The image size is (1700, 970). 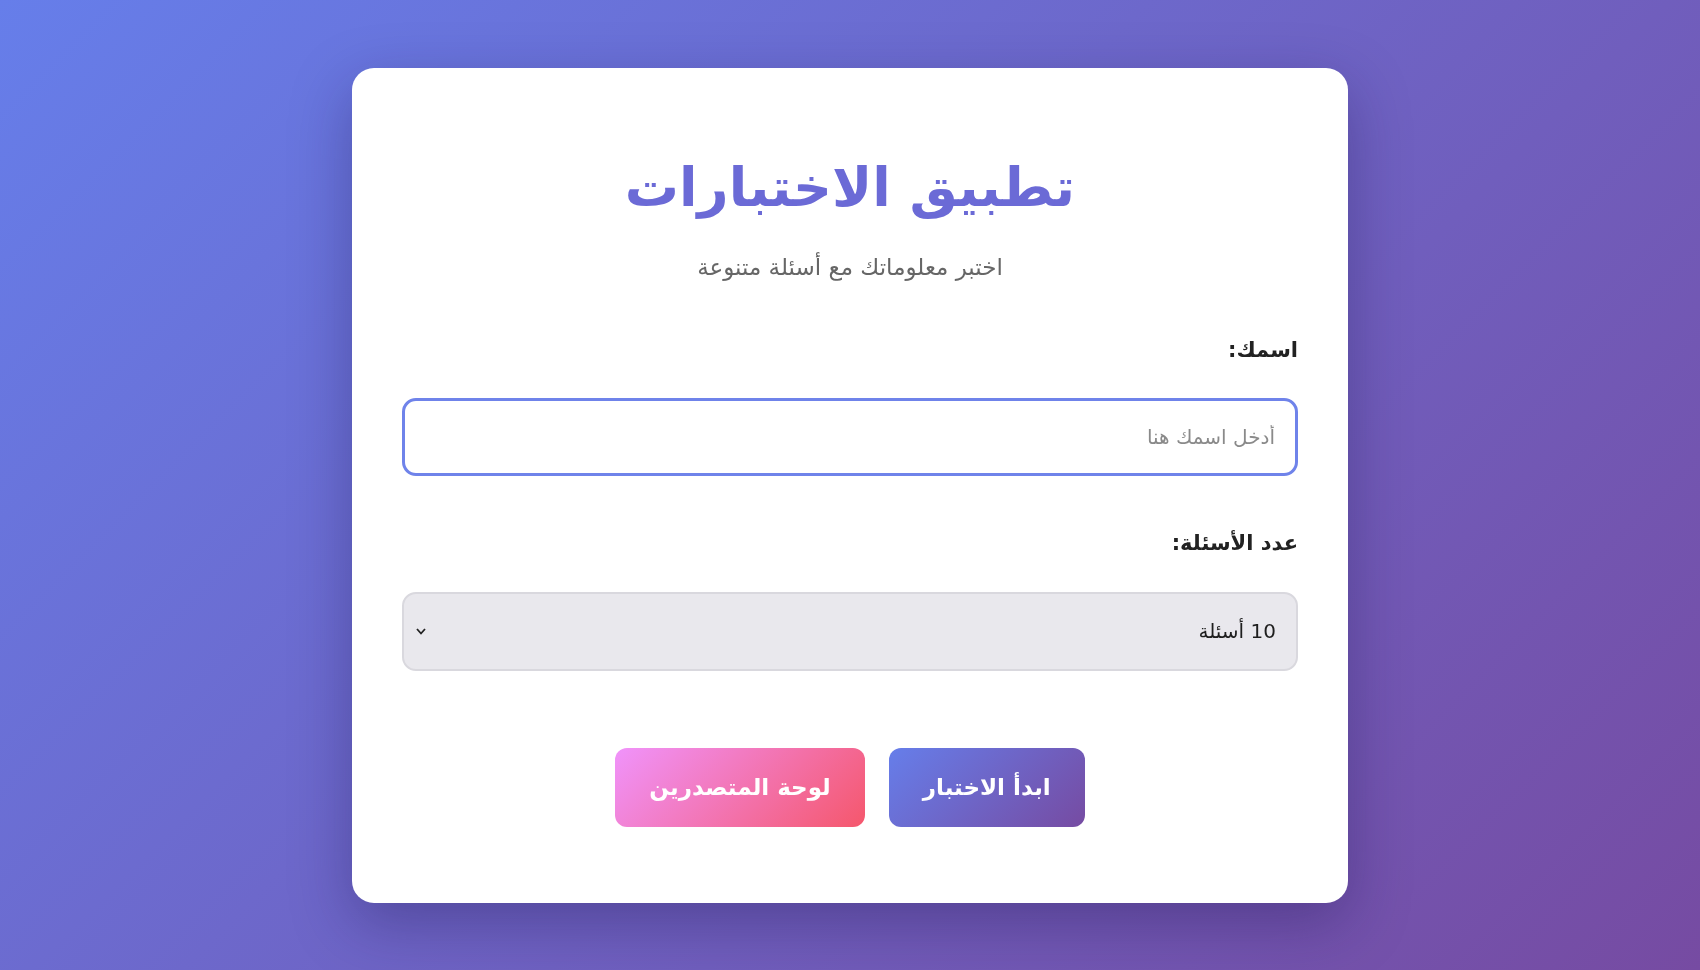 I want to click on question-count-select: 10 أسئلة, so click(x=850, y=631).